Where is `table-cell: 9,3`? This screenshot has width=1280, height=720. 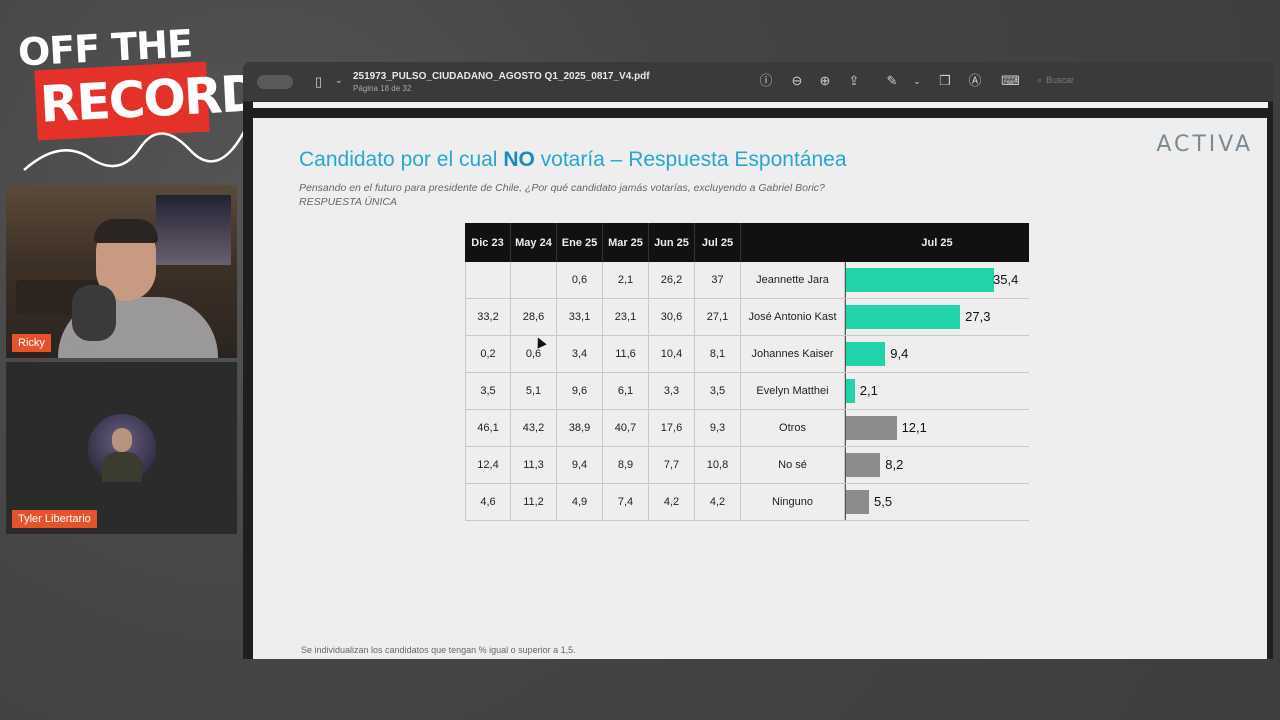
table-cell: 9,3 is located at coordinates (718, 428).